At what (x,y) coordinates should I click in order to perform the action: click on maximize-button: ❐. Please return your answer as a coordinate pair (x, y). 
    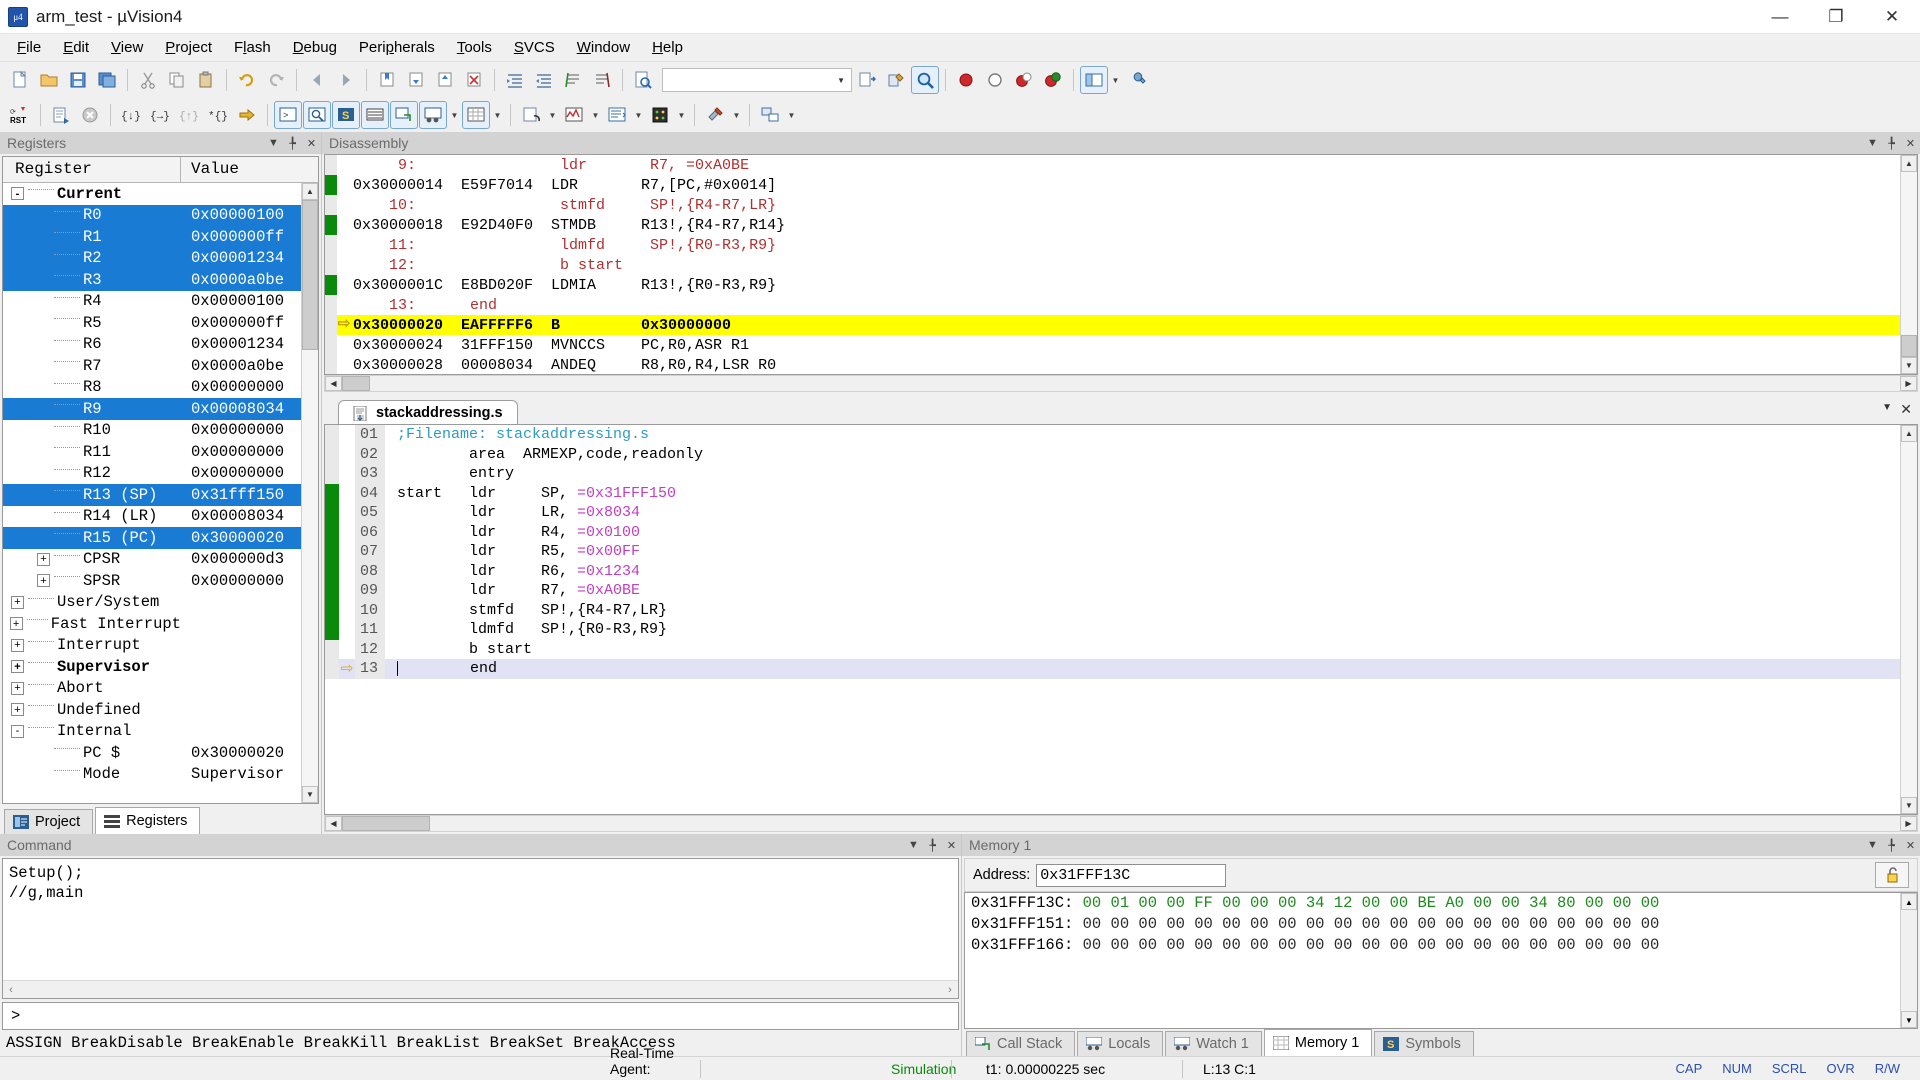
    Looking at the image, I should click on (1836, 17).